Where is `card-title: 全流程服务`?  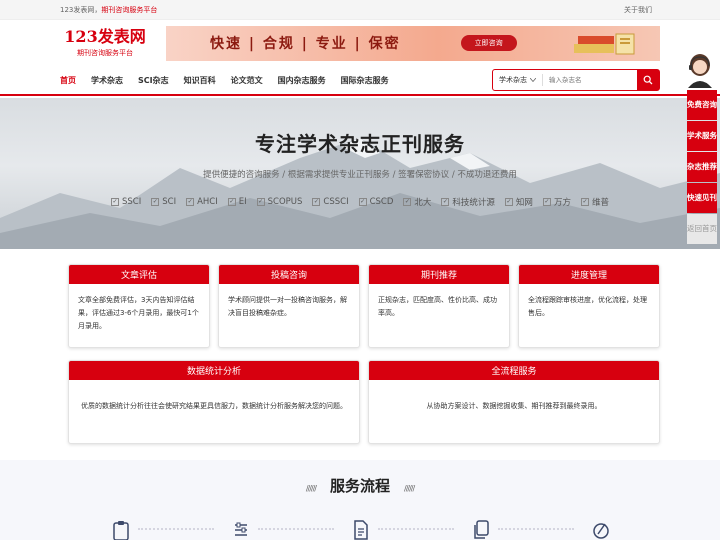 card-title: 全流程服务 is located at coordinates (514, 370).